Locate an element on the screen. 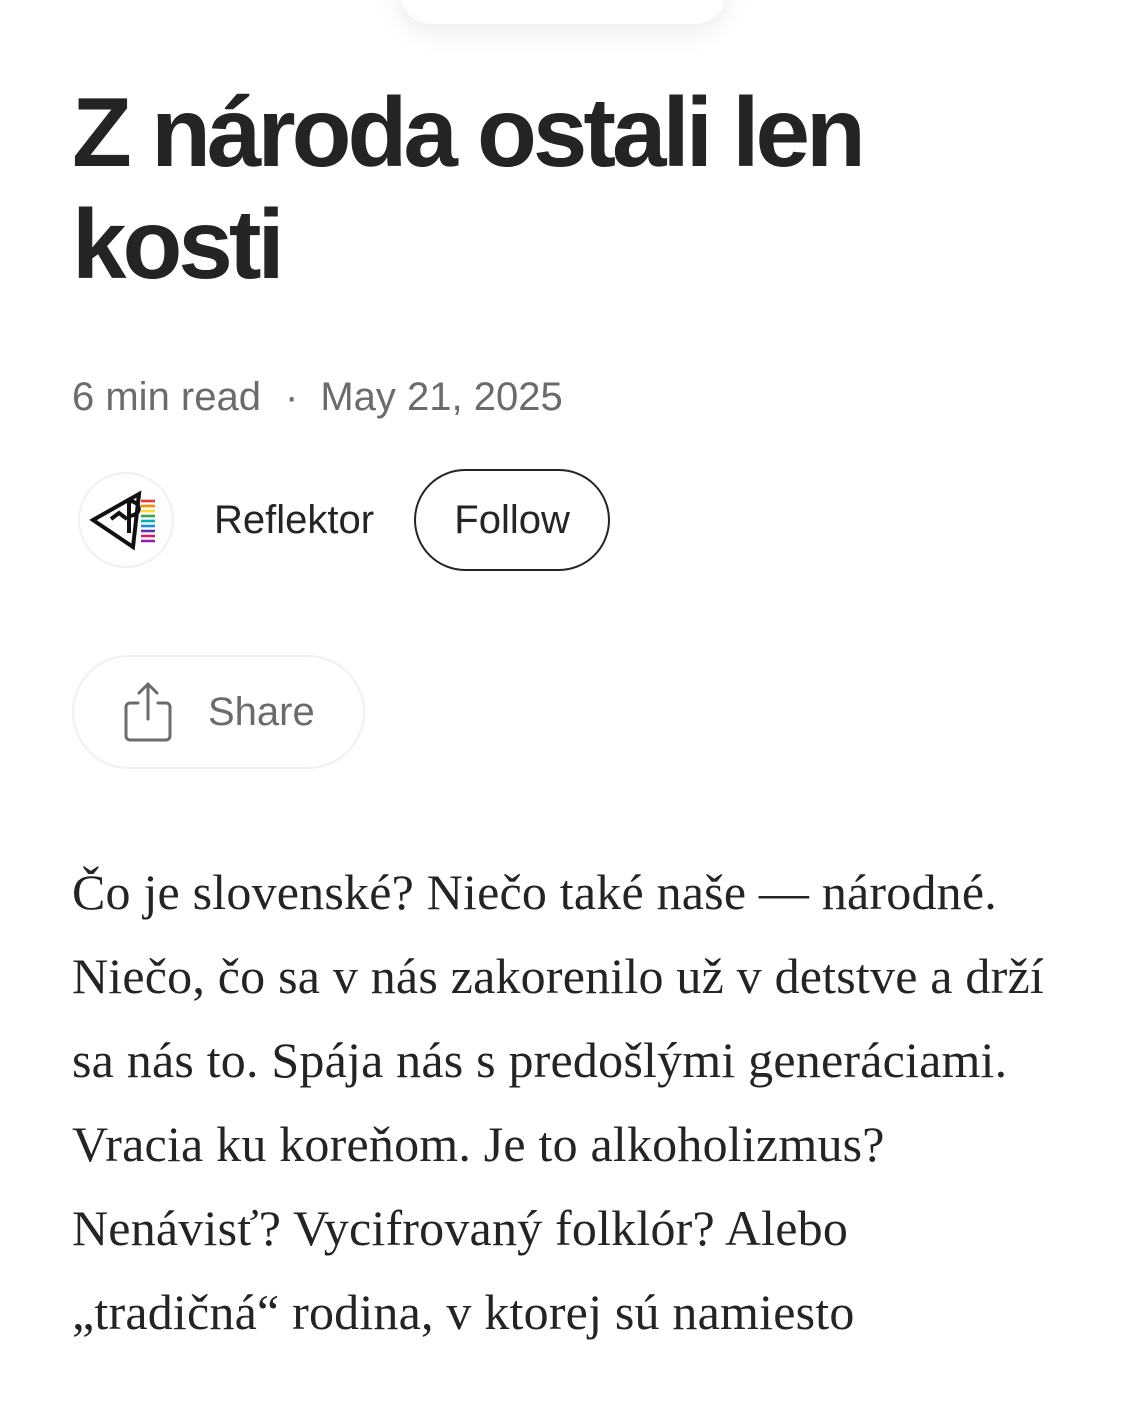 The height and width of the screenshot is (1406, 1125). top-floating-bar is located at coordinates (563, 12).